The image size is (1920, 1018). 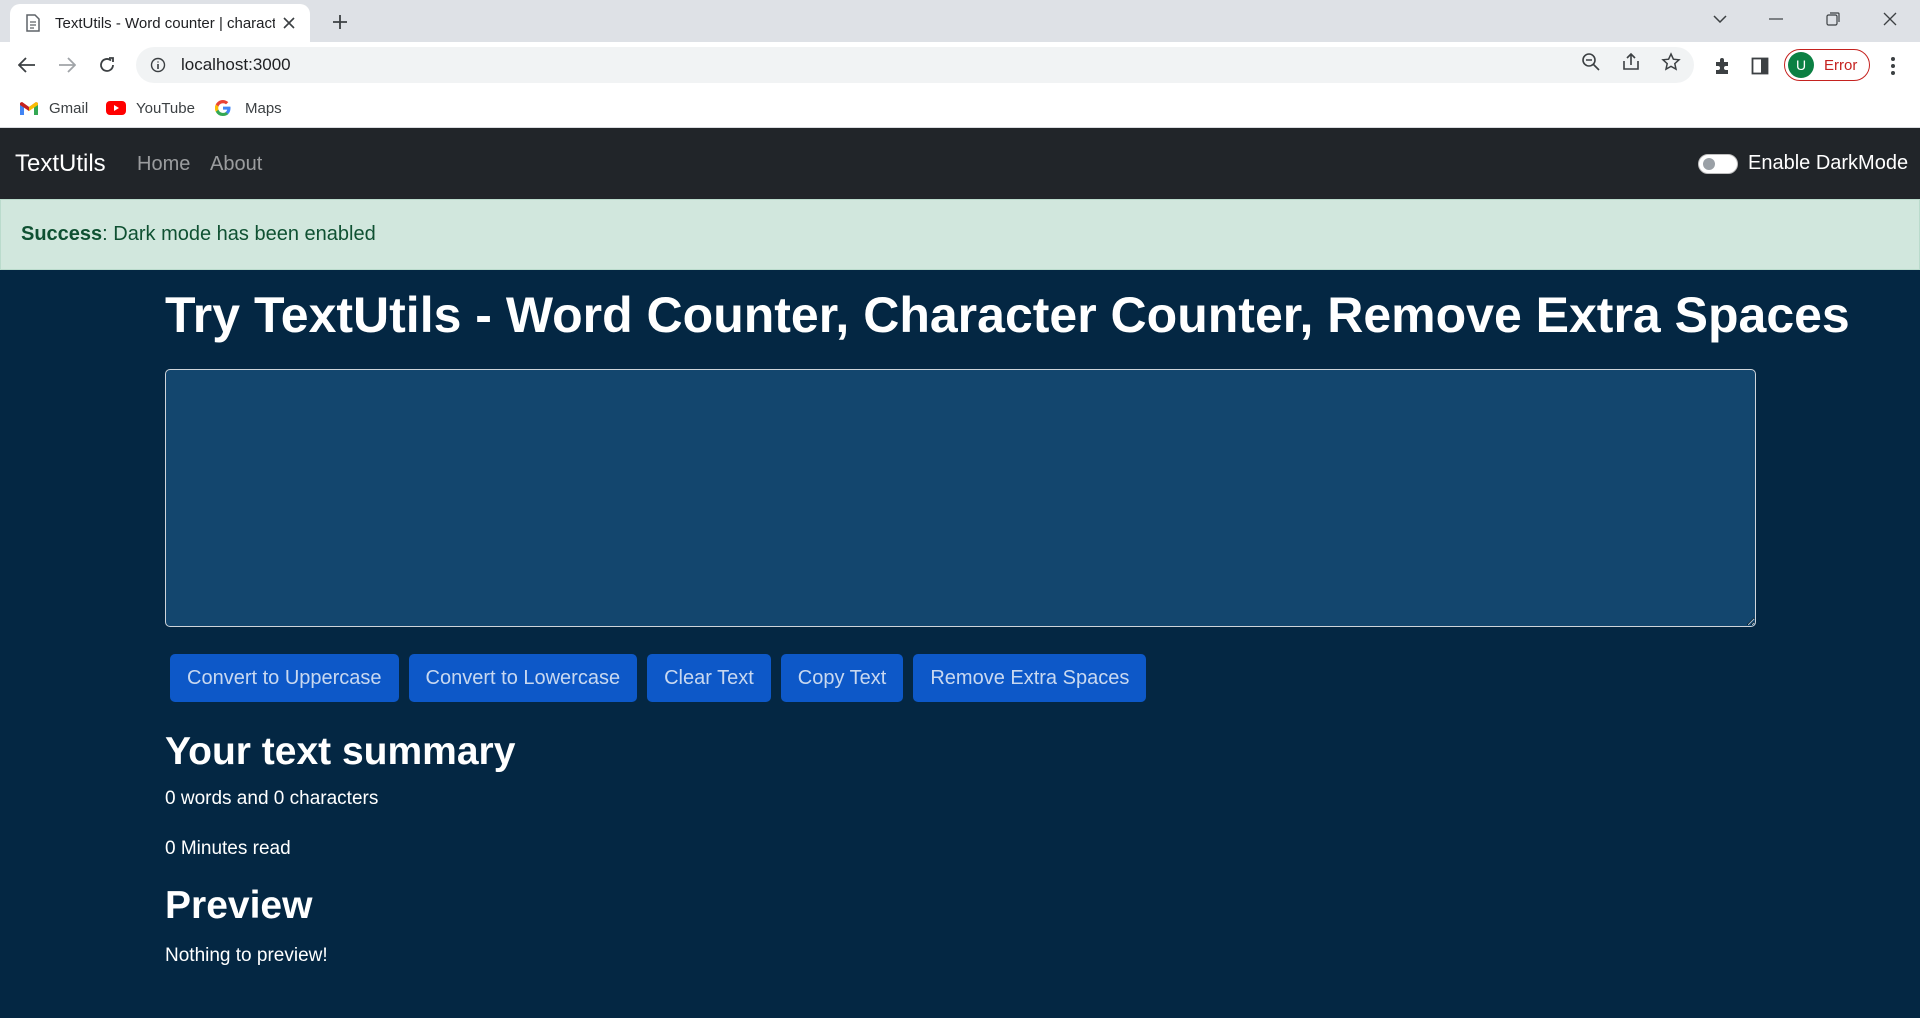 What do you see at coordinates (1833, 19) in the screenshot?
I see `restore-icon` at bounding box center [1833, 19].